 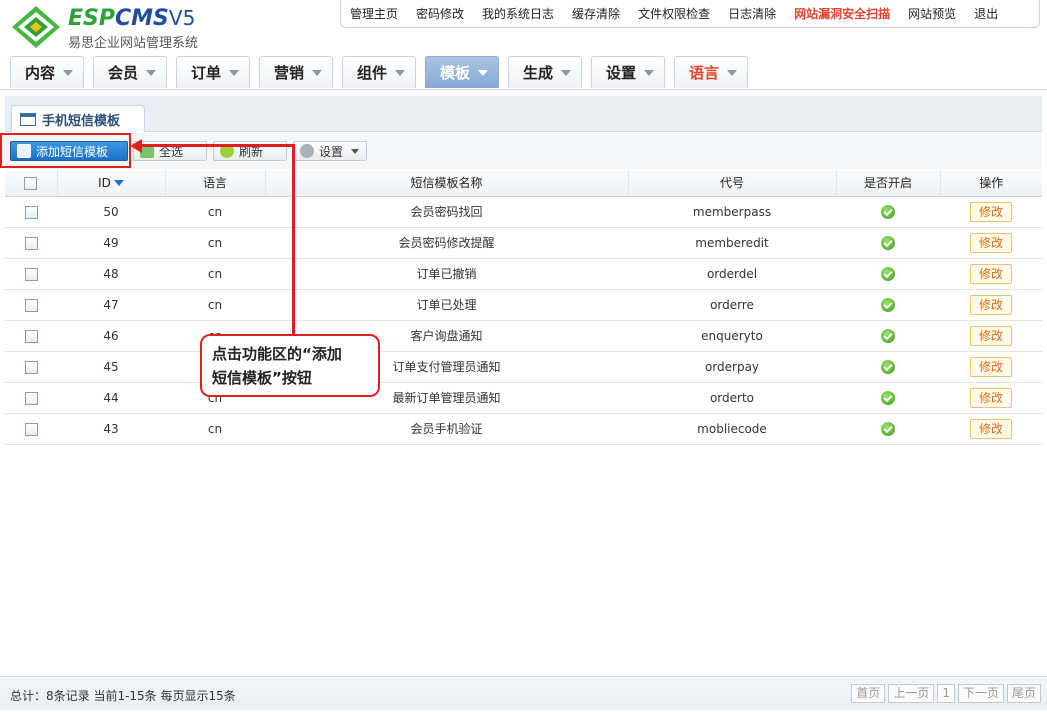 I want to click on header-select-all, so click(x=31, y=183).